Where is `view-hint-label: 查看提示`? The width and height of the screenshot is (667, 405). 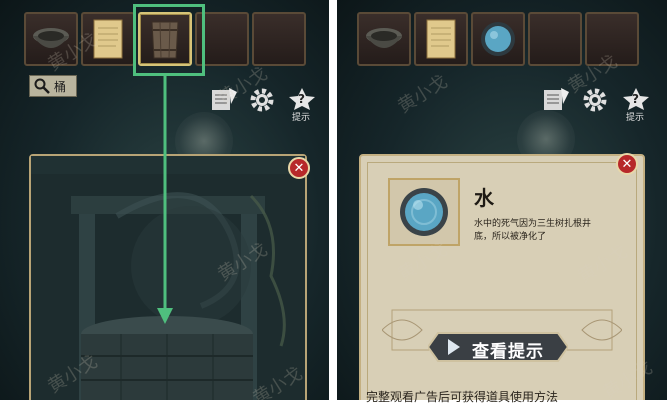 view-hint-label: 查看提示 is located at coordinates (508, 352).